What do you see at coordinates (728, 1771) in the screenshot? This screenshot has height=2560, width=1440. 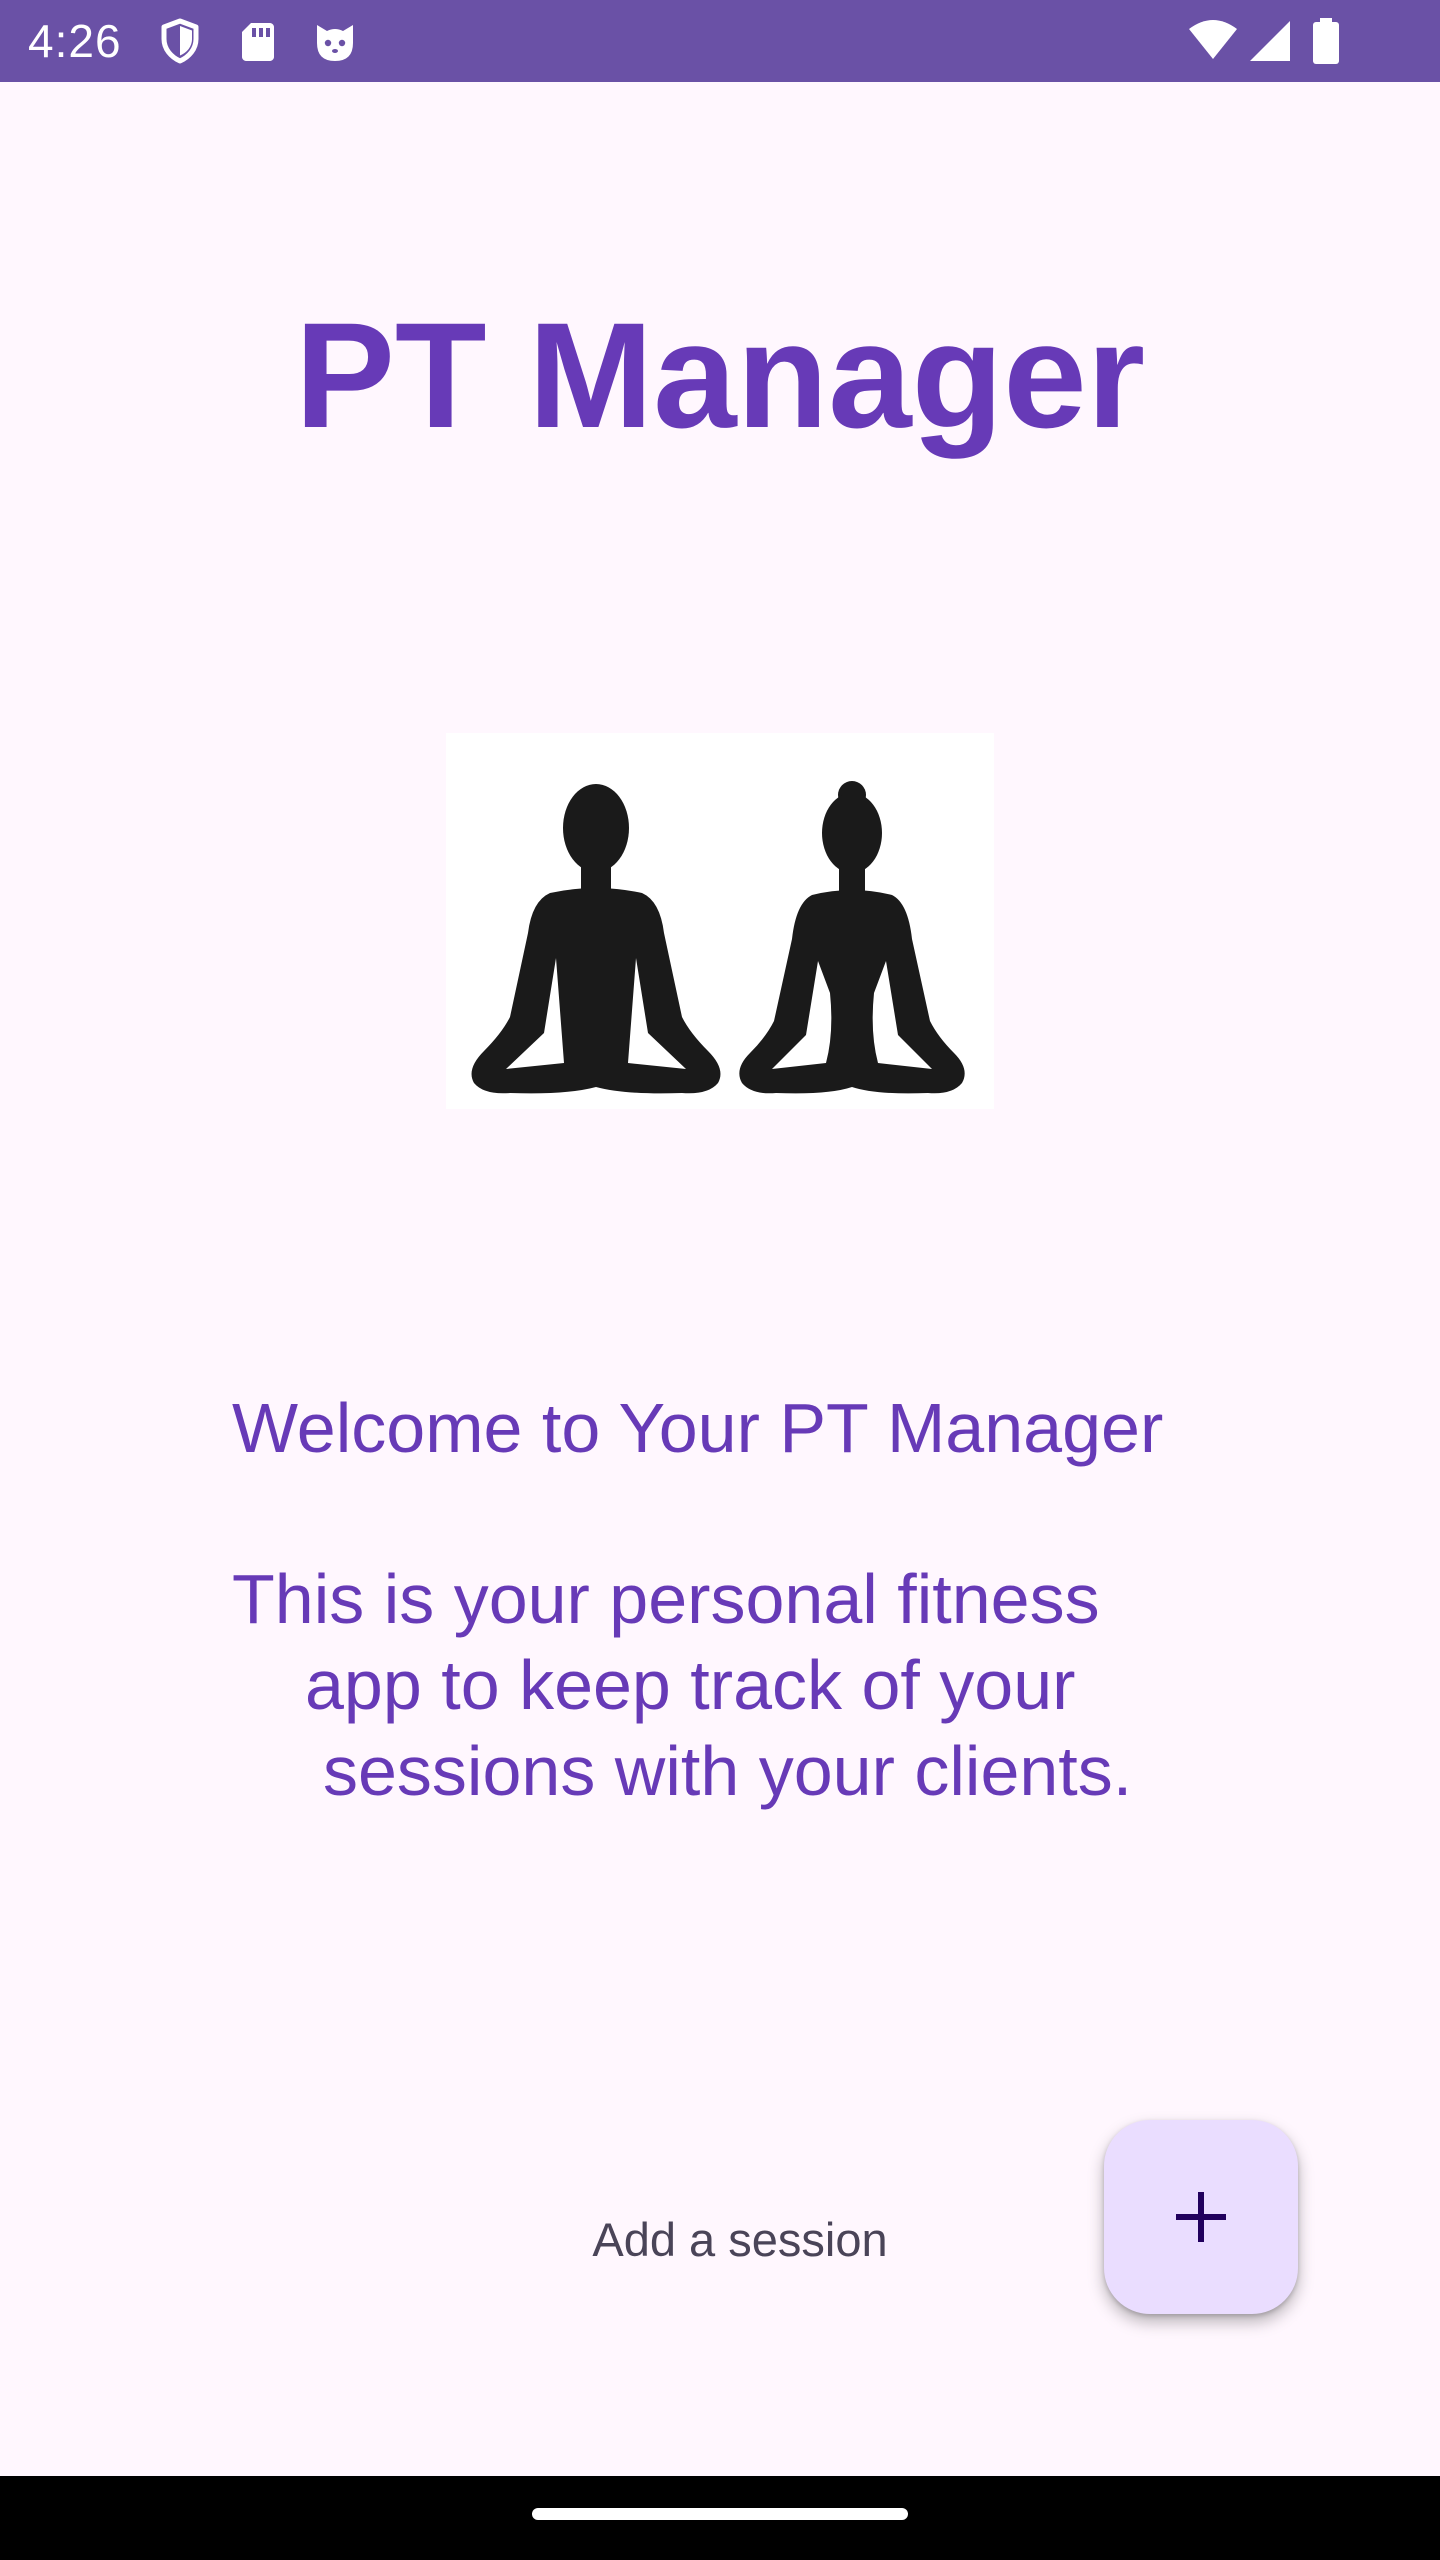 I see `welcome-body-line-3: sessions with your clients.` at bounding box center [728, 1771].